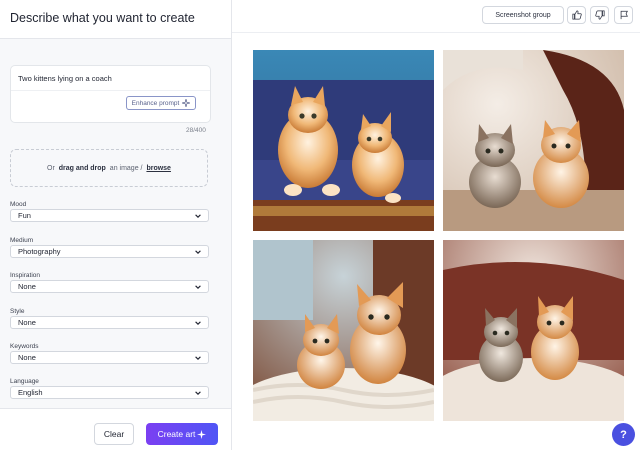  I want to click on page-title: Describe what you want to create, so click(102, 18).